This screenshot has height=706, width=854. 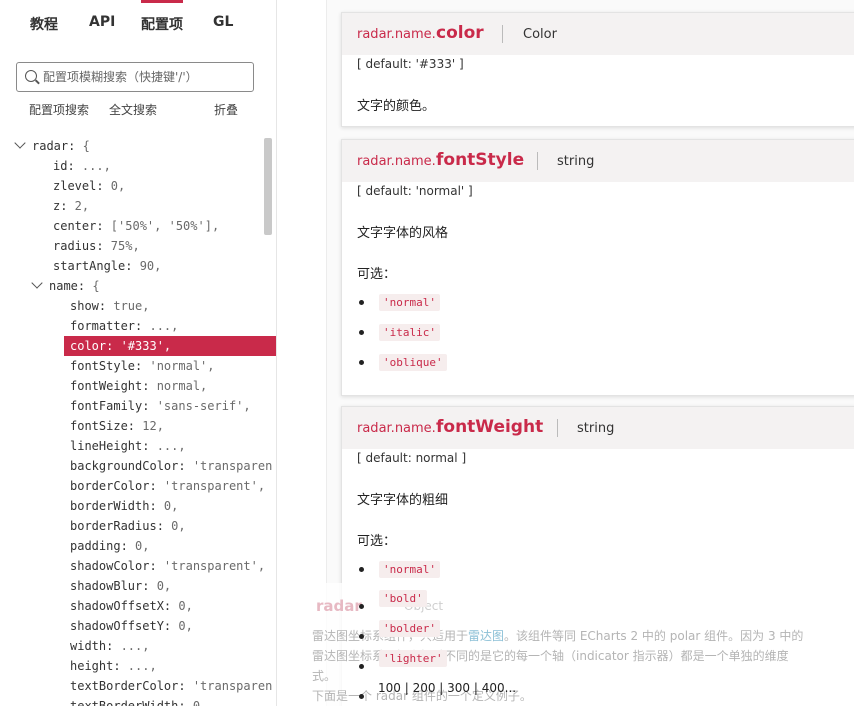 What do you see at coordinates (138, 186) in the screenshot?
I see `tree-row: zlevel: 0,` at bounding box center [138, 186].